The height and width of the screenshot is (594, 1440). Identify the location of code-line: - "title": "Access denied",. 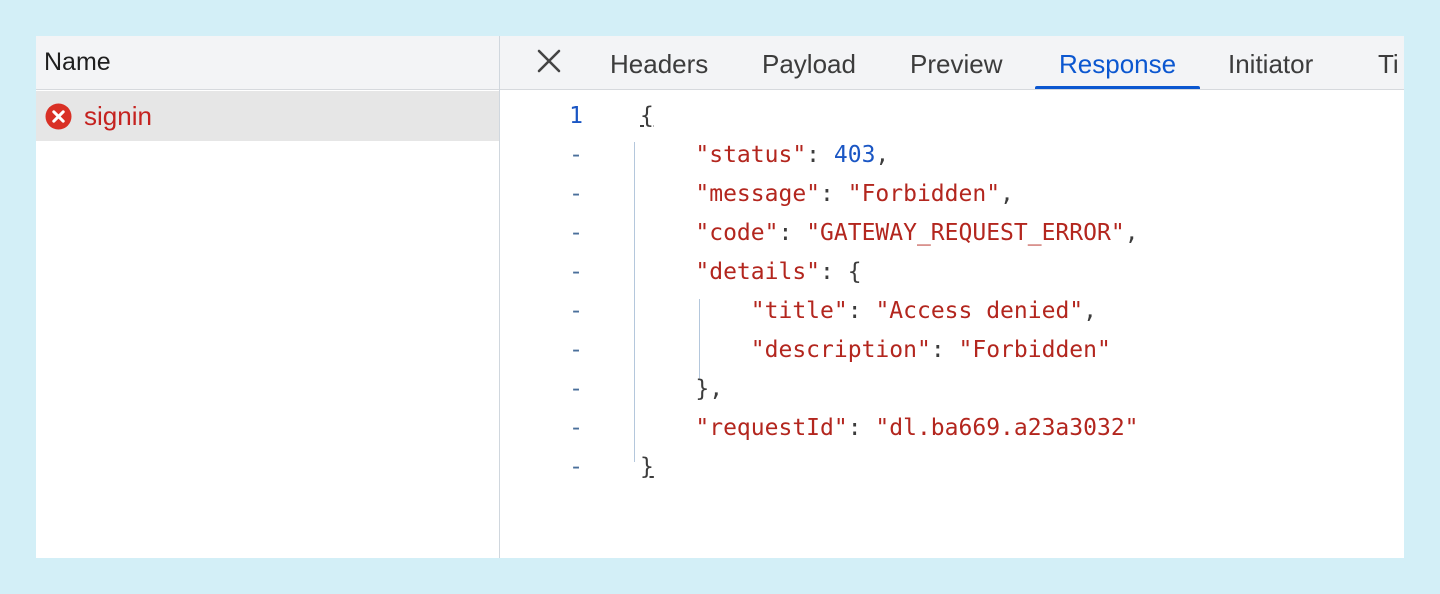
(952, 311).